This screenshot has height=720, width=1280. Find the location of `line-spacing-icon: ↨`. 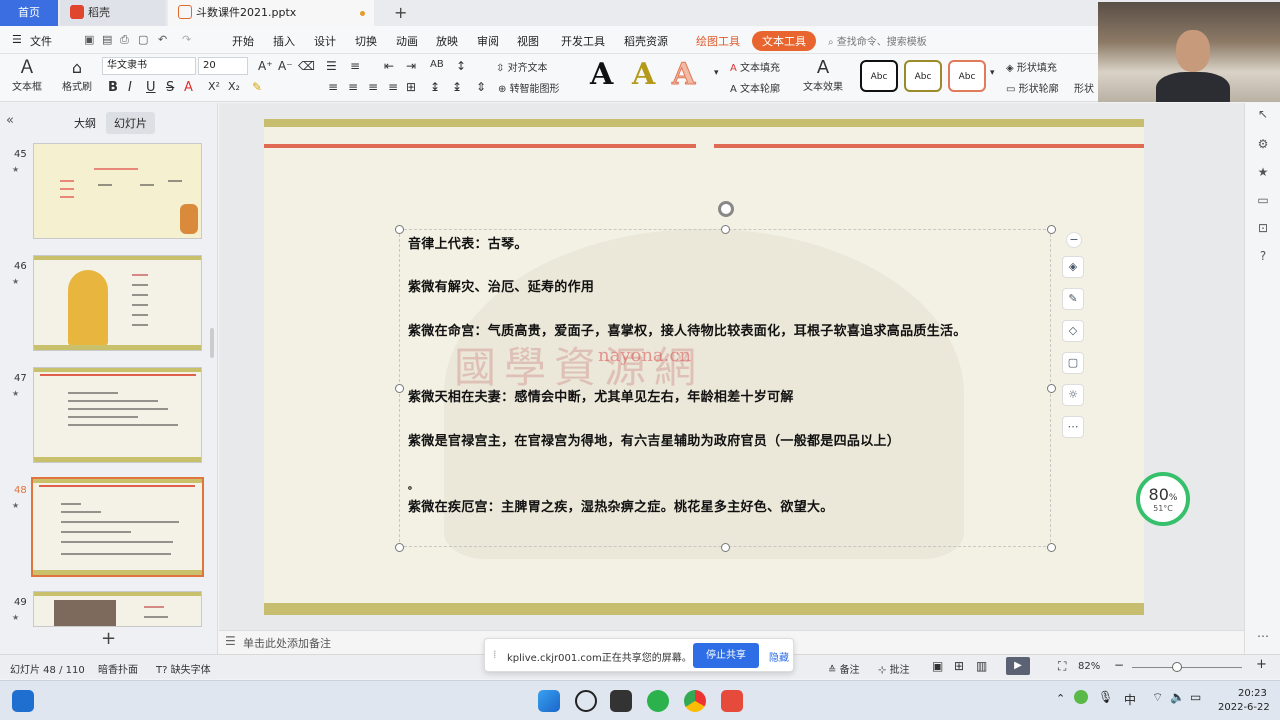

line-spacing-icon: ↨ is located at coordinates (435, 87).